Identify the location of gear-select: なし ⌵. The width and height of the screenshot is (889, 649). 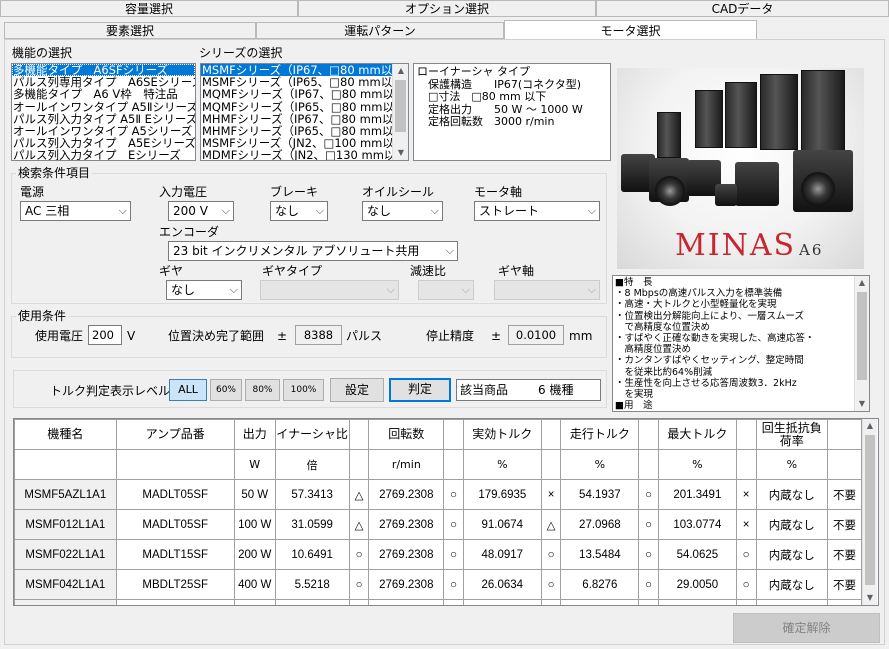
(204, 290).